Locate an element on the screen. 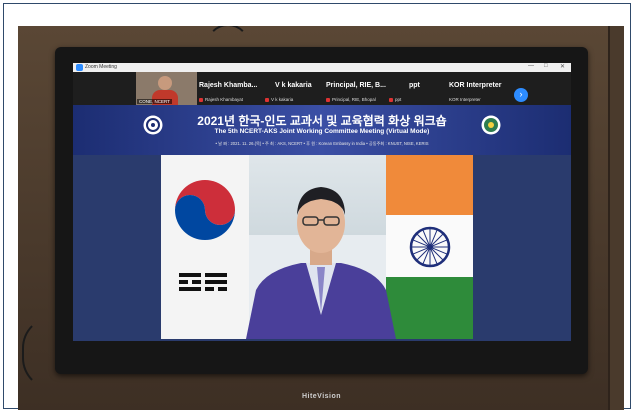 The height and width of the screenshot is (412, 634). close-button: ✕ is located at coordinates (562, 66).